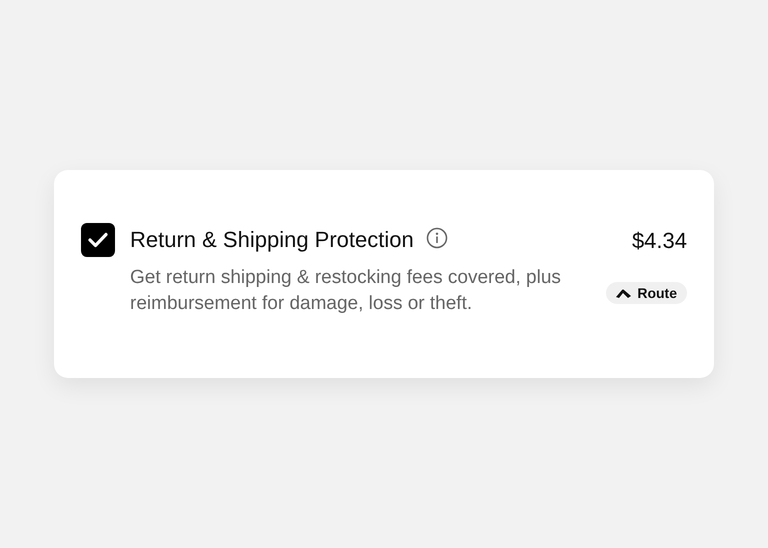  Describe the element at coordinates (646, 293) in the screenshot. I see `route-badge: Route` at that location.